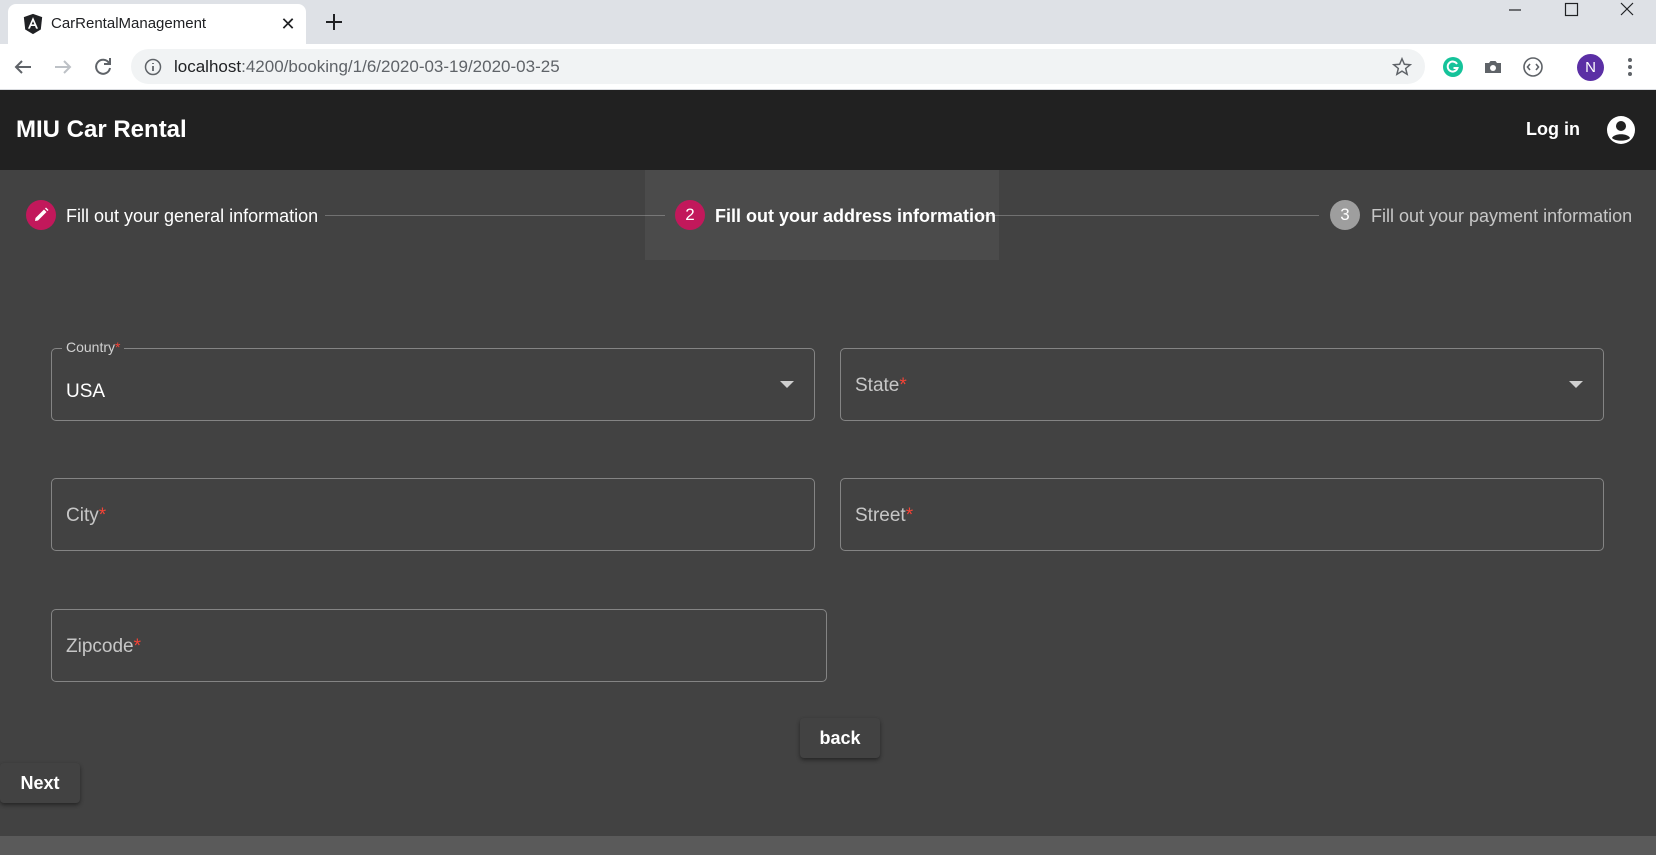  What do you see at coordinates (1345, 215) in the screenshot?
I see `step-3-number: 3` at bounding box center [1345, 215].